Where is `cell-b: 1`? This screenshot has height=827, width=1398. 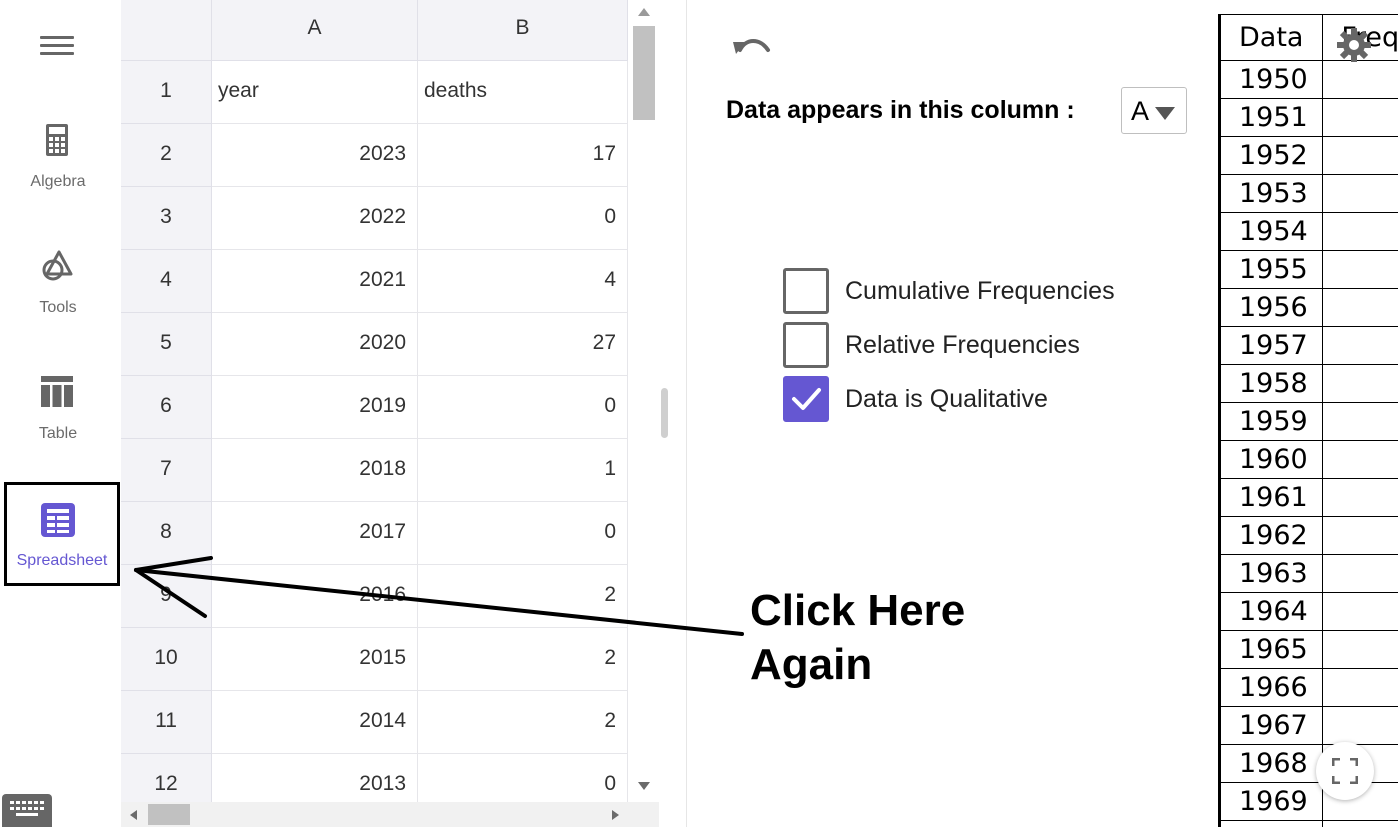
cell-b: 1 is located at coordinates (523, 470).